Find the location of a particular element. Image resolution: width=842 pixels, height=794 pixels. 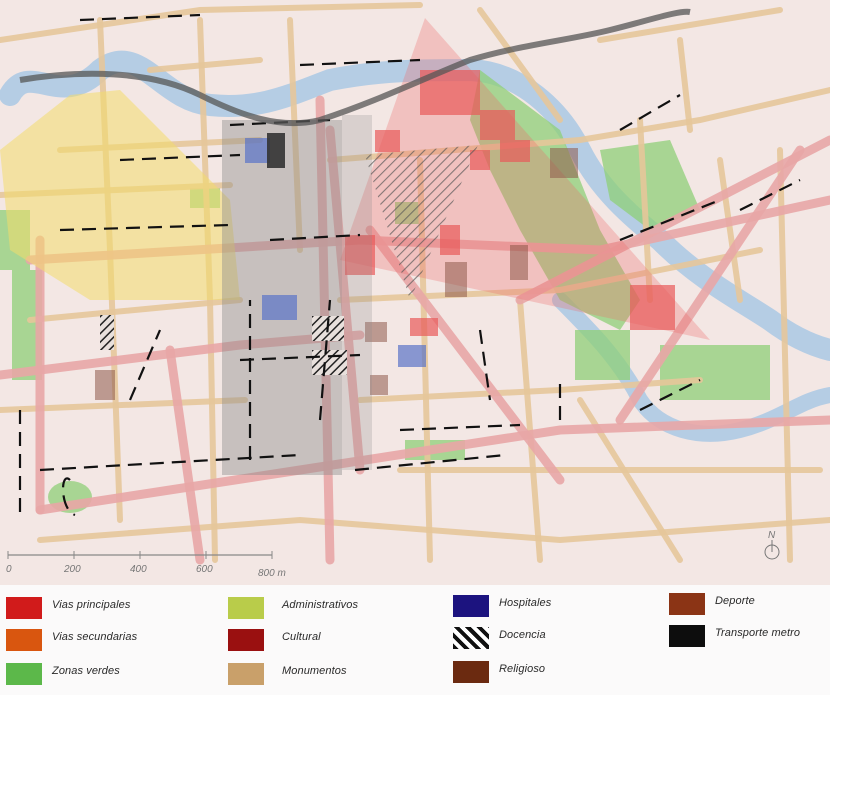

legend-label-monumentos: Monumentos is located at coordinates (314, 671).